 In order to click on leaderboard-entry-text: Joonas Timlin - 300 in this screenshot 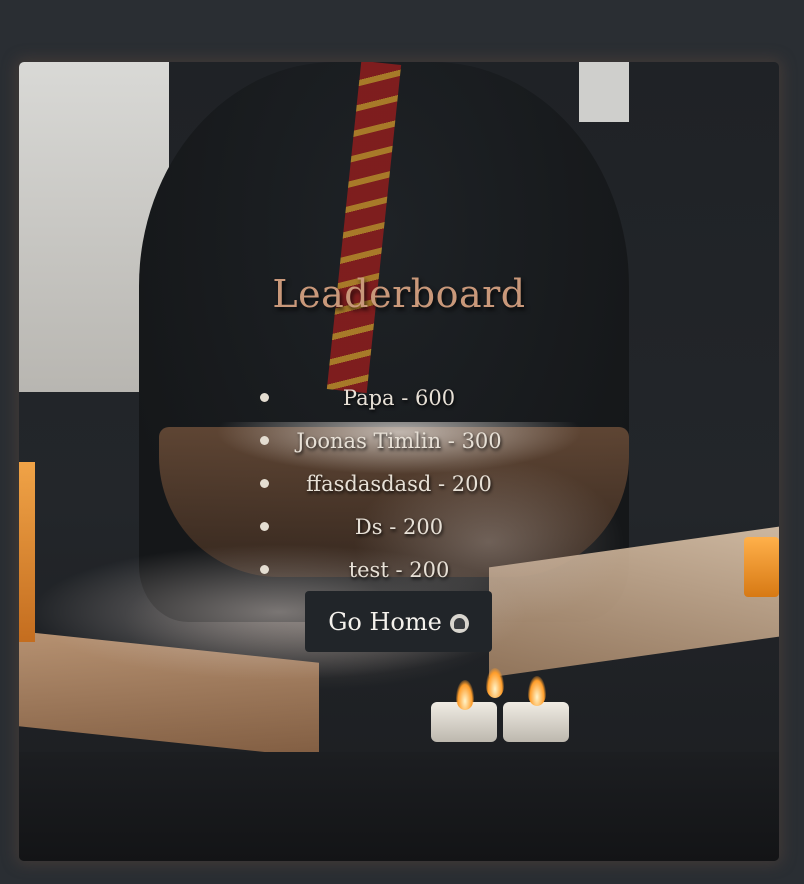, I will do `click(399, 441)`.